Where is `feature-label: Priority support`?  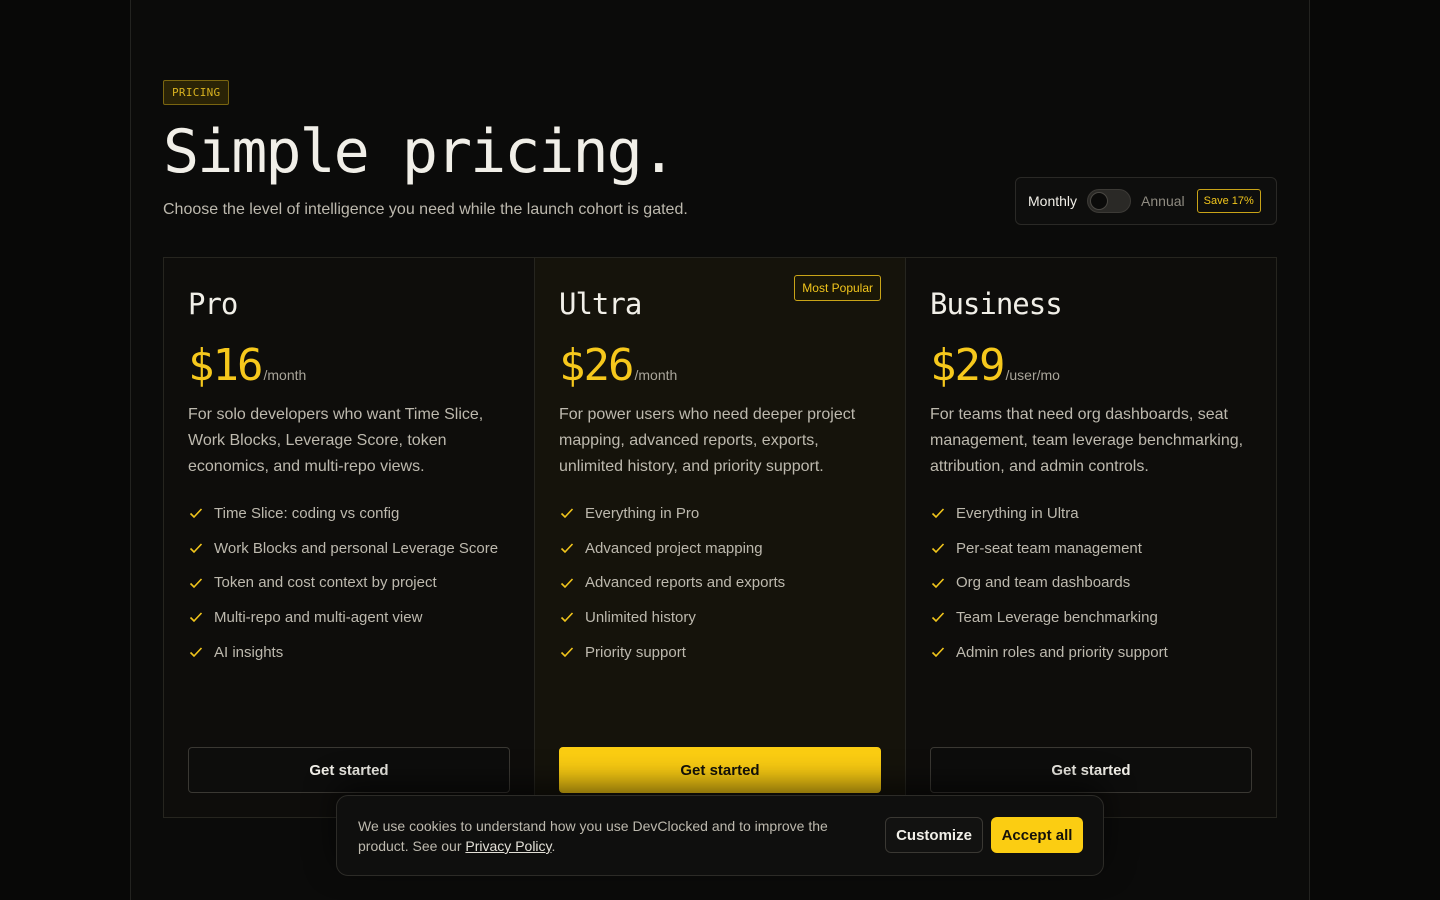
feature-label: Priority support is located at coordinates (635, 652).